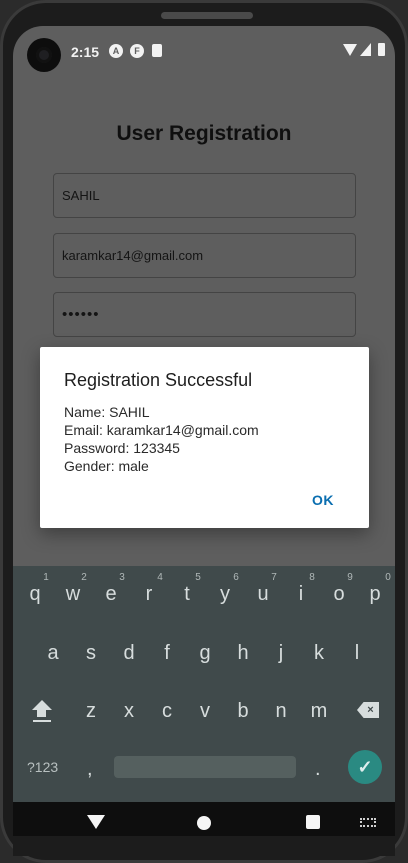 The height and width of the screenshot is (863, 408). I want to click on key-y: y, so click(225, 594).